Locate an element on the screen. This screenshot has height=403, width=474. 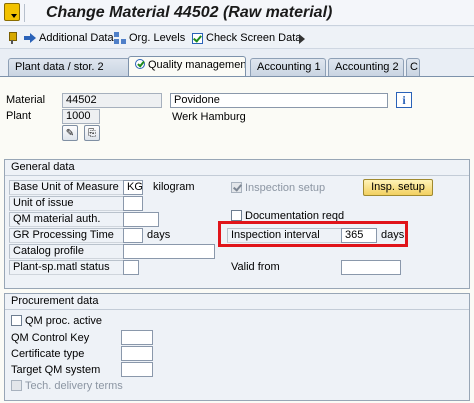
additional-data-button: Additional Data is located at coordinates (69, 38).